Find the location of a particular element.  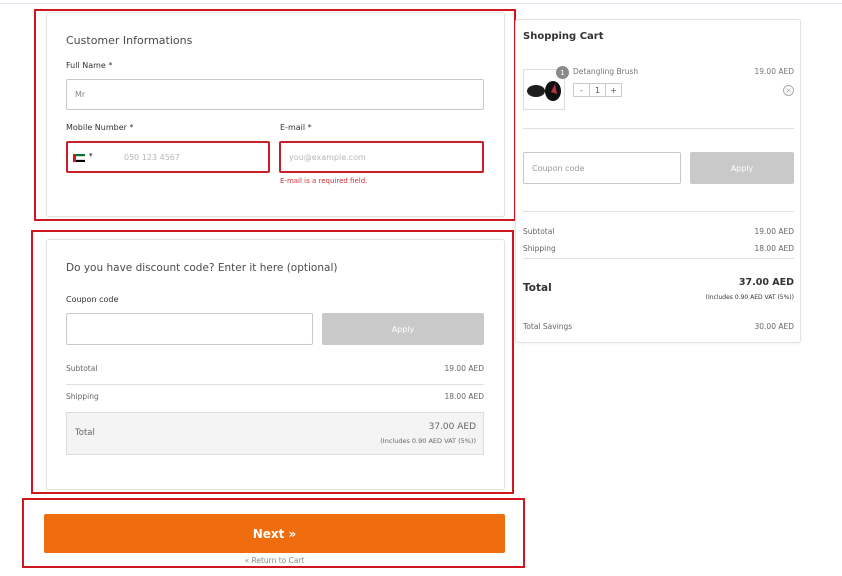

country-code-selector: ▾ is located at coordinates (87, 157).